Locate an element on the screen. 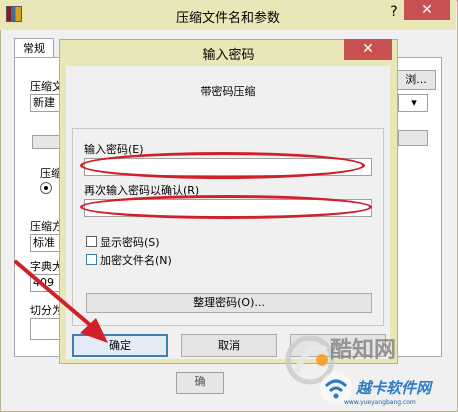  radio-dot is located at coordinates (46, 188).